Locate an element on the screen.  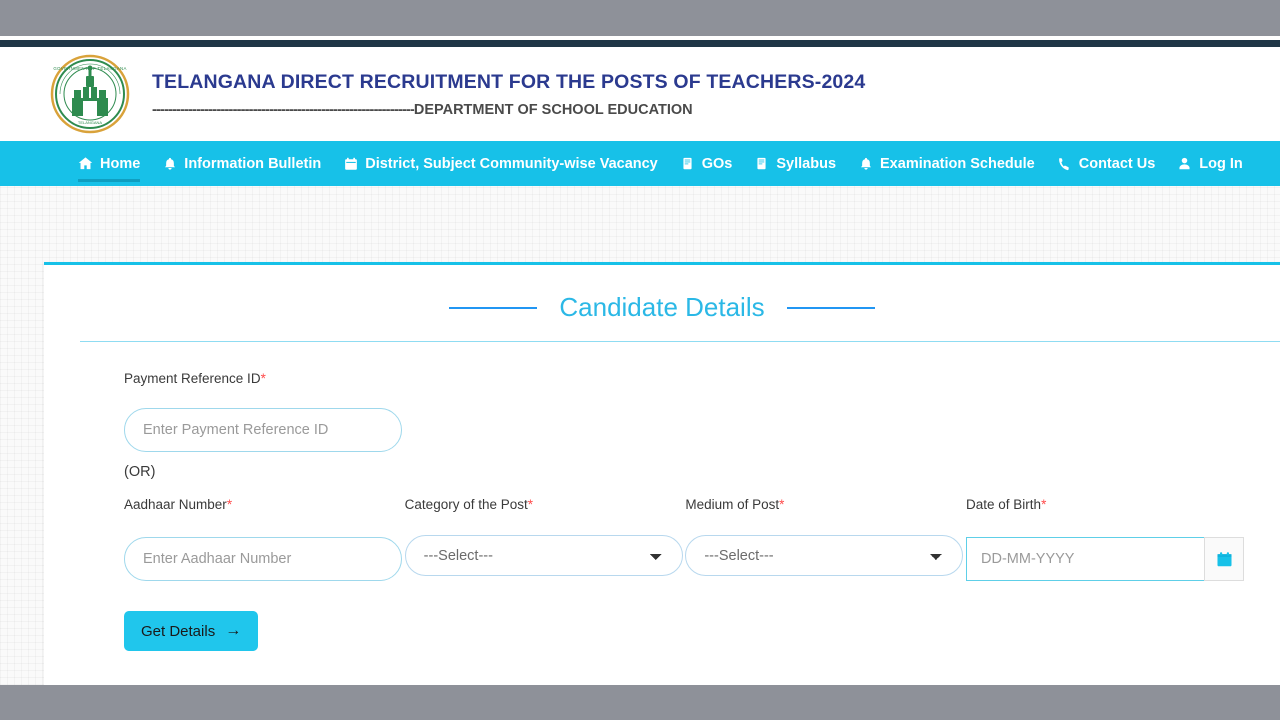
browser-top-chrome is located at coordinates (640, 18).